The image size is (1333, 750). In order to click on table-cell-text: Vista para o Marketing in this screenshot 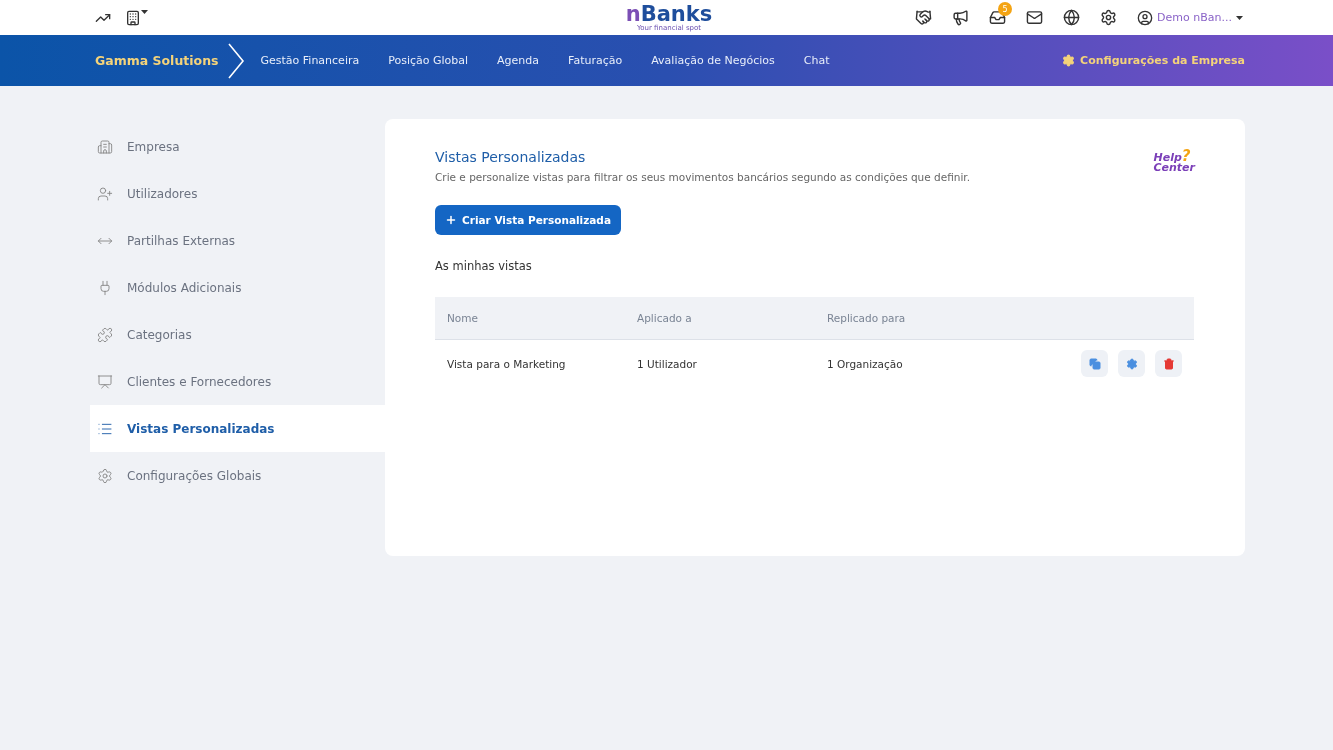, I will do `click(507, 363)`.